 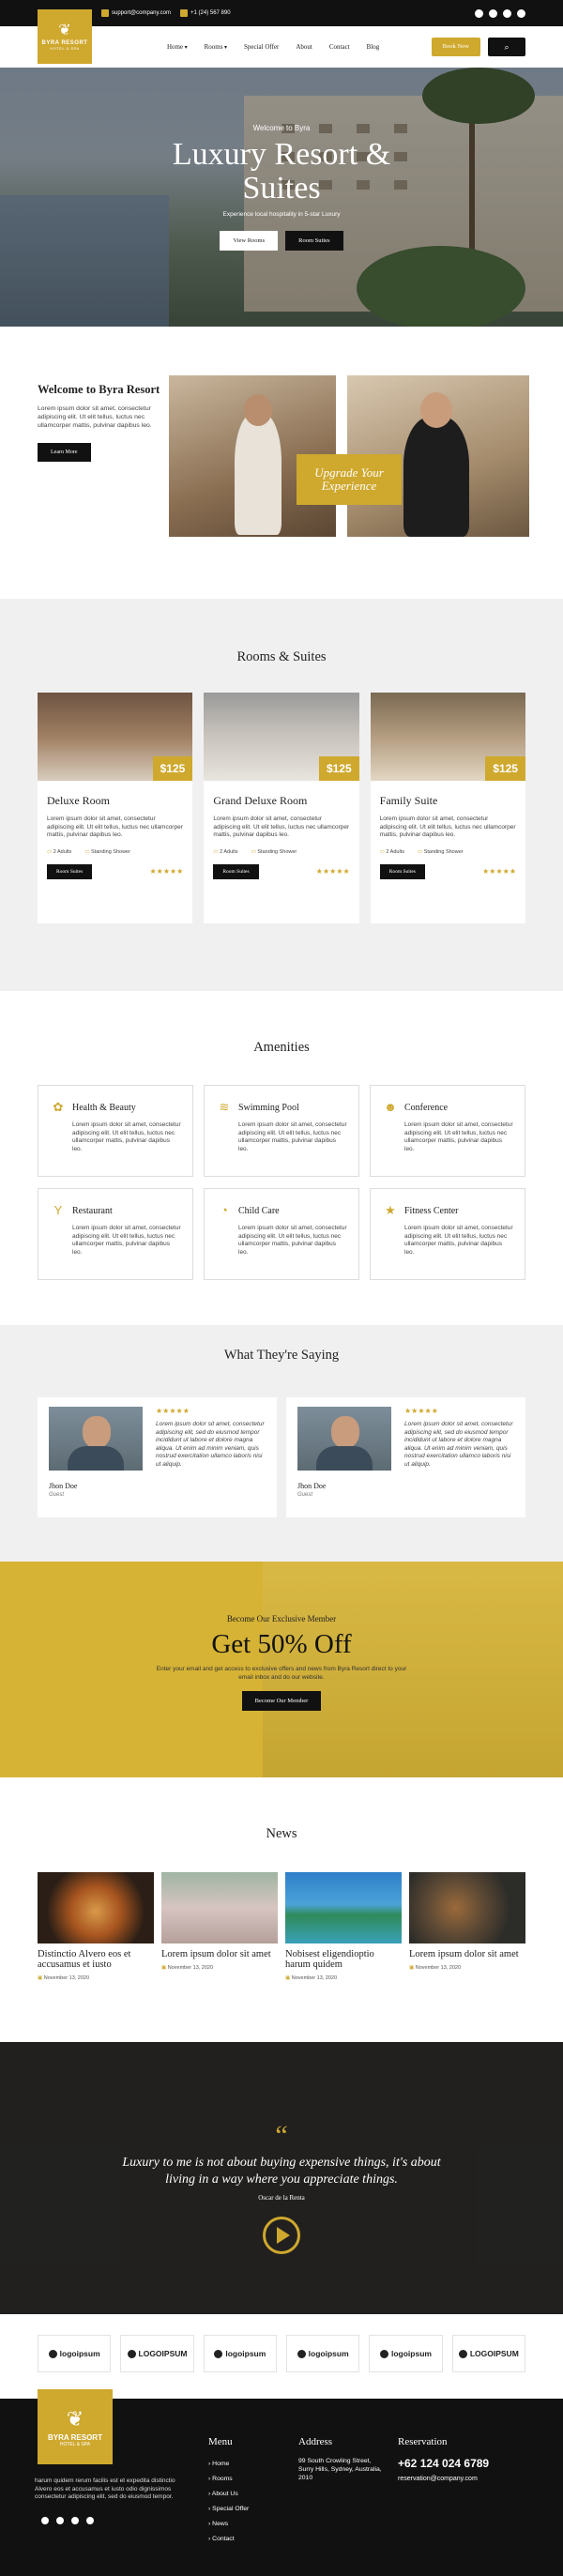 I want to click on become-member-button: Become Our Member, so click(x=281, y=1701).